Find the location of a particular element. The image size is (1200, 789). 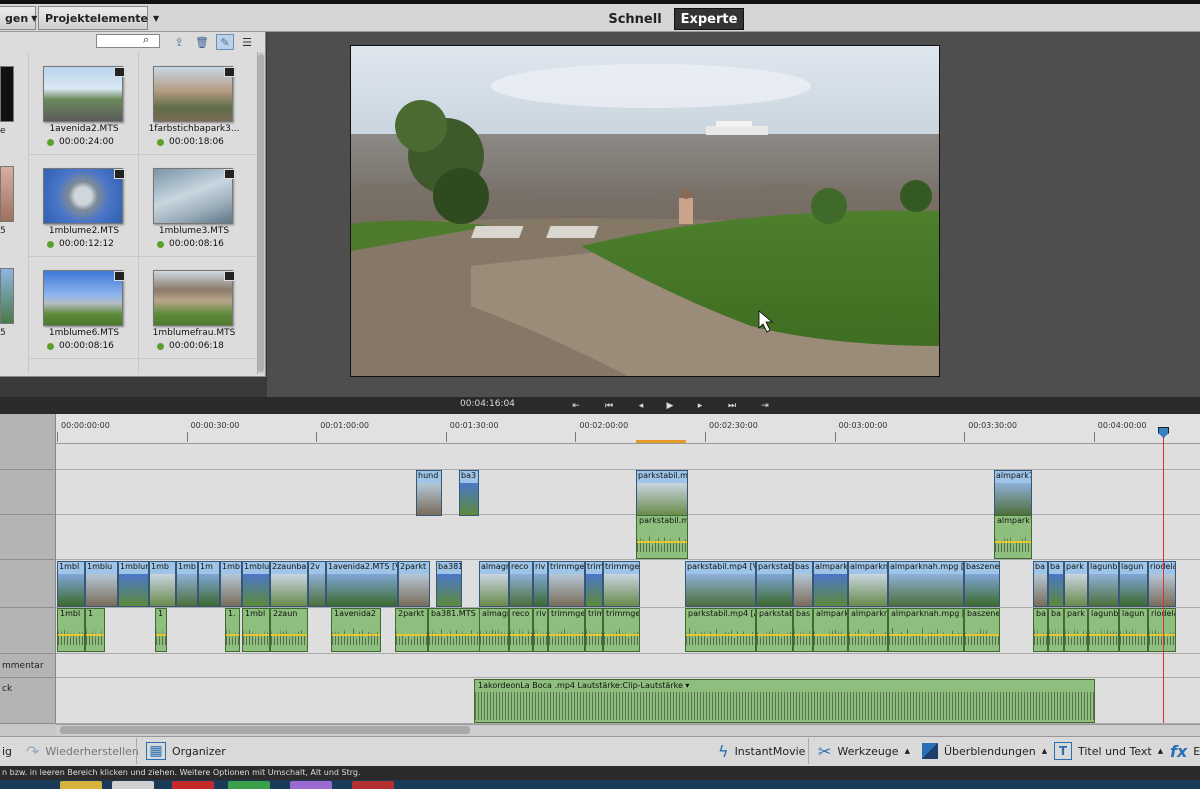

main-audio-clip: ba381.MTS [A] is located at coordinates (454, 630).